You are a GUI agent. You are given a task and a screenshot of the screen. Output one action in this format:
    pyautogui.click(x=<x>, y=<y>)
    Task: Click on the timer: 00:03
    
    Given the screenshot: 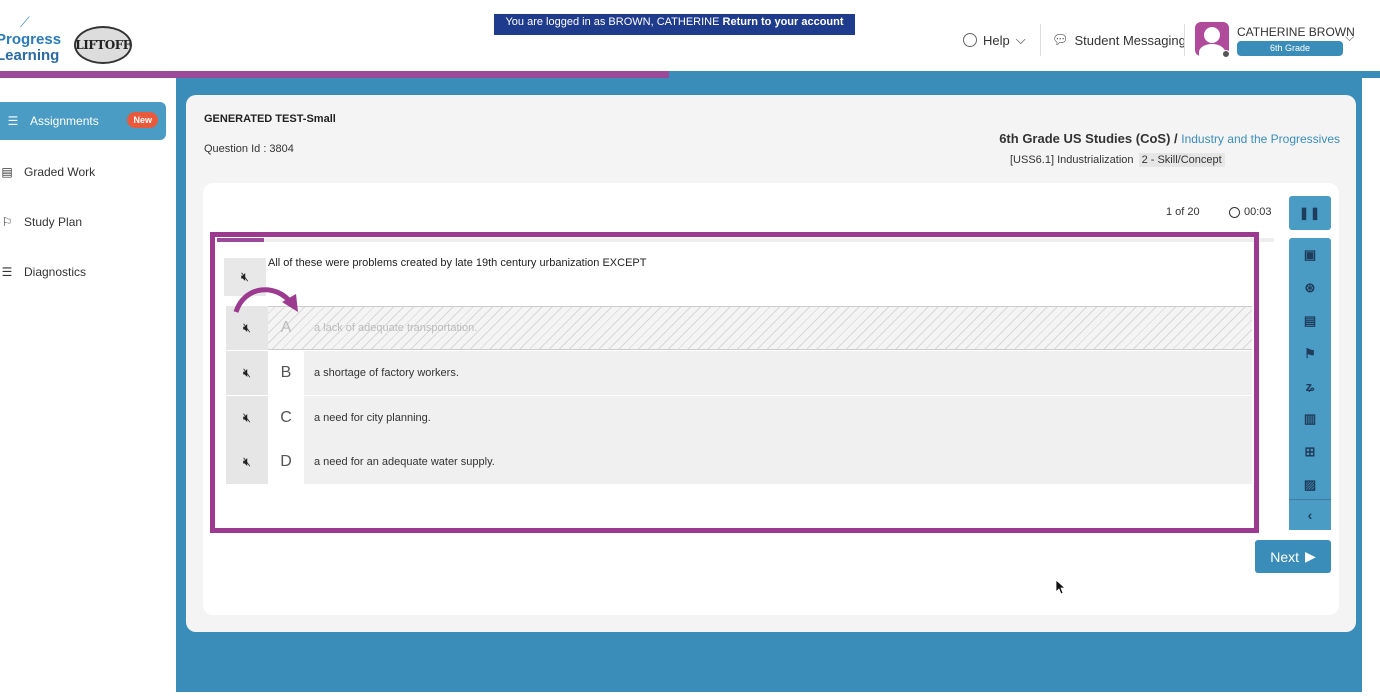 What is the action you would take?
    pyautogui.click(x=1250, y=212)
    